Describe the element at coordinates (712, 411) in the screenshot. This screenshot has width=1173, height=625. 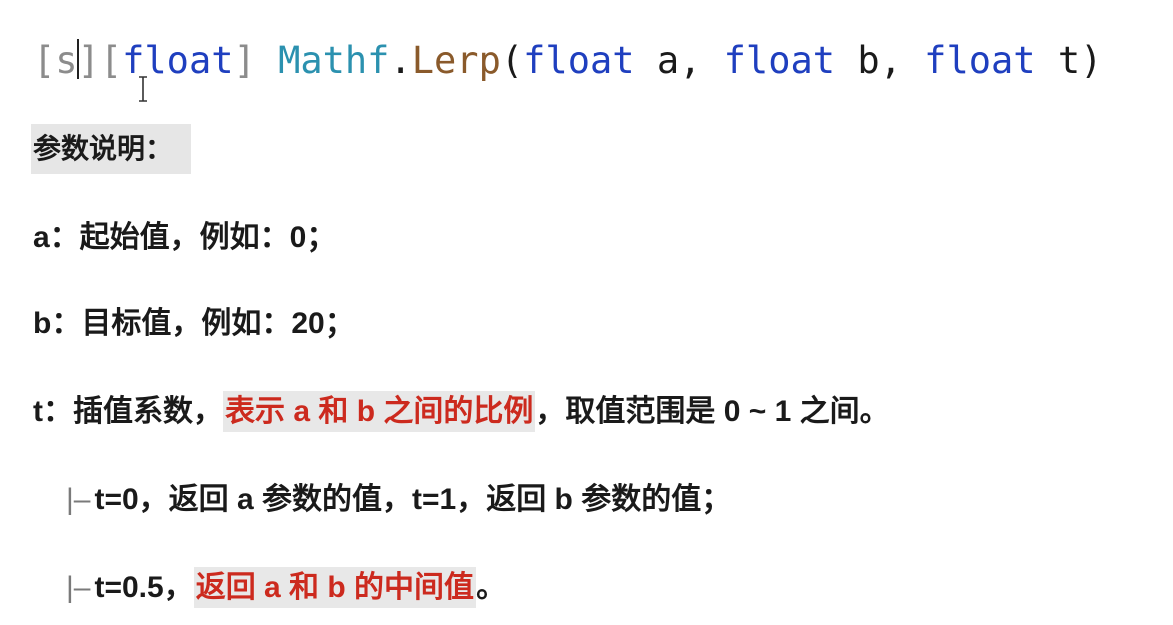
I see `param-t-suffix: ，取值范围是 0 ~ 1 之间。` at that location.